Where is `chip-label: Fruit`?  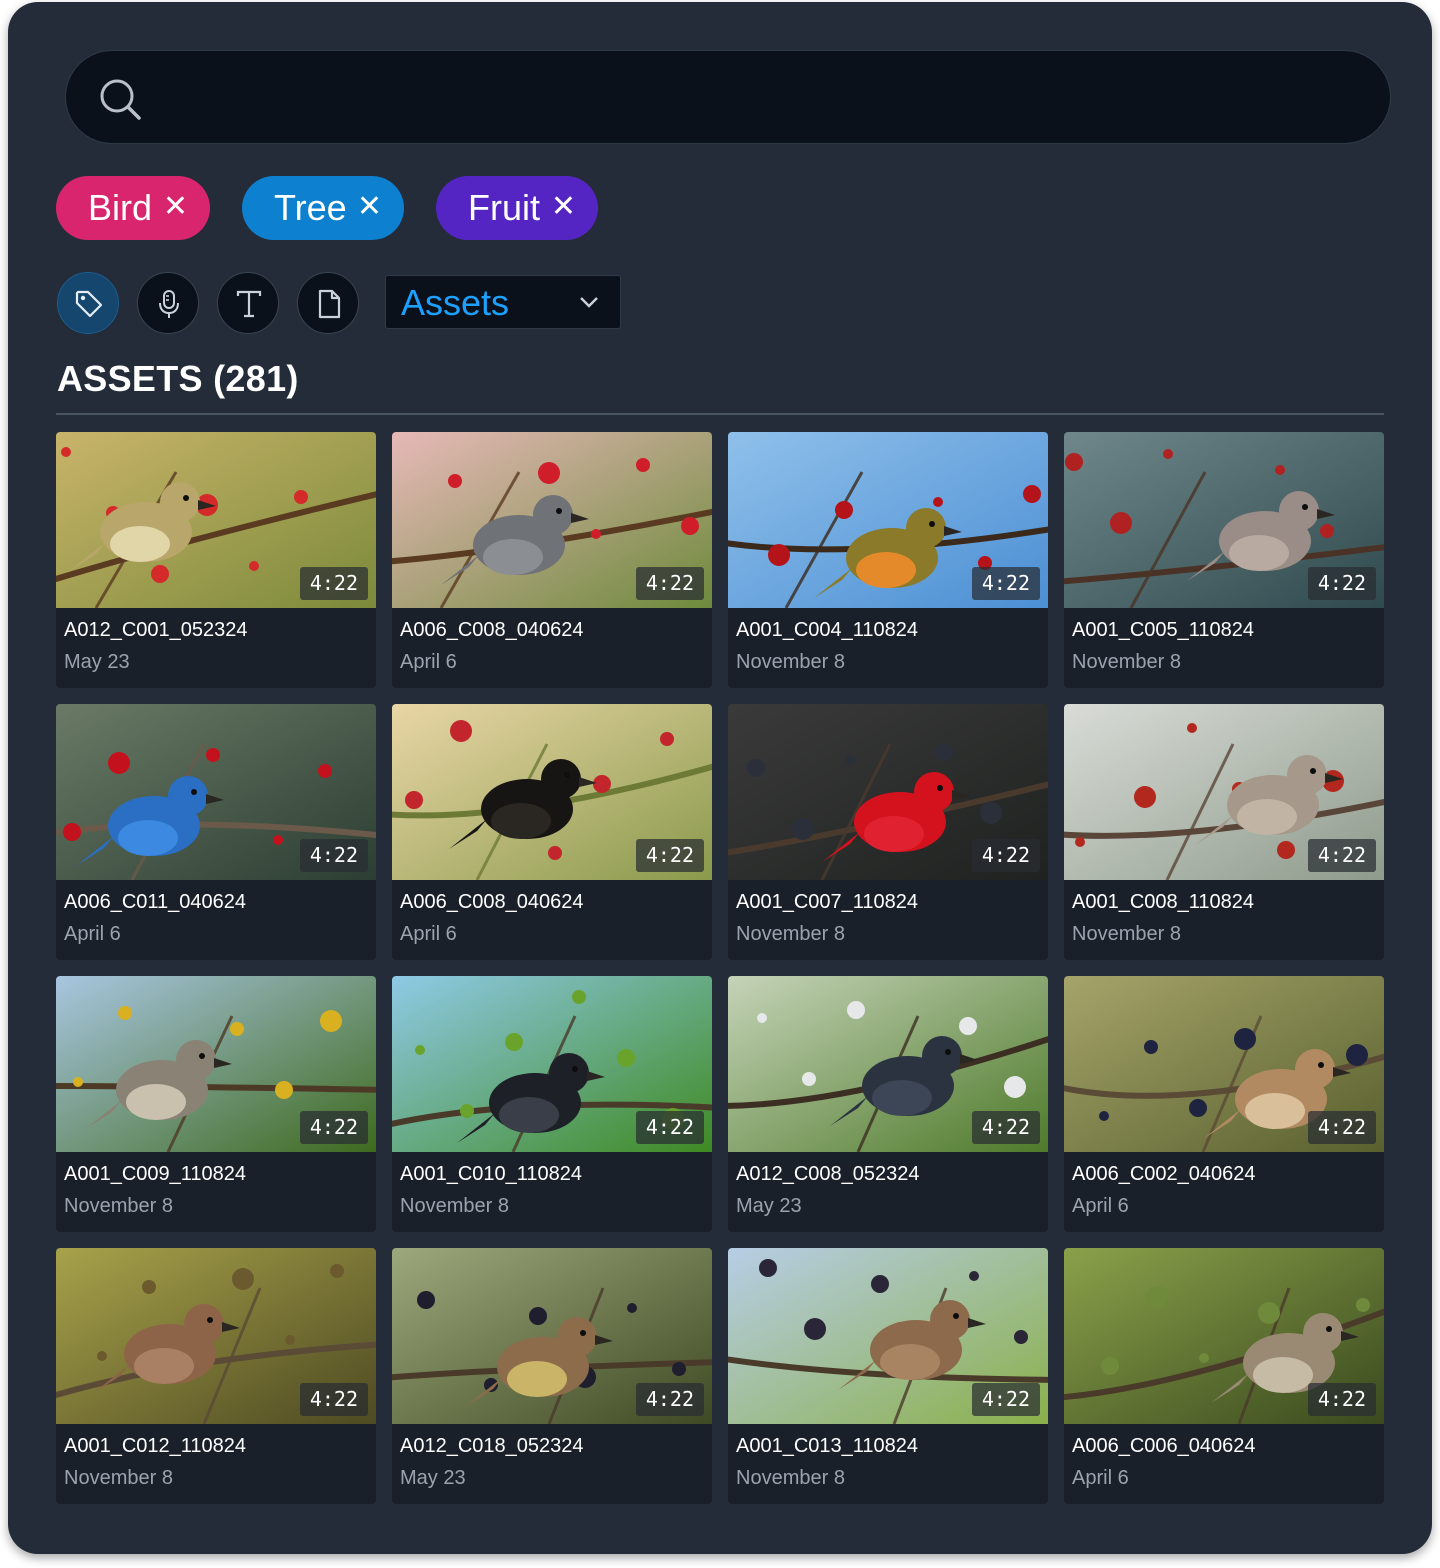
chip-label: Fruit is located at coordinates (504, 207).